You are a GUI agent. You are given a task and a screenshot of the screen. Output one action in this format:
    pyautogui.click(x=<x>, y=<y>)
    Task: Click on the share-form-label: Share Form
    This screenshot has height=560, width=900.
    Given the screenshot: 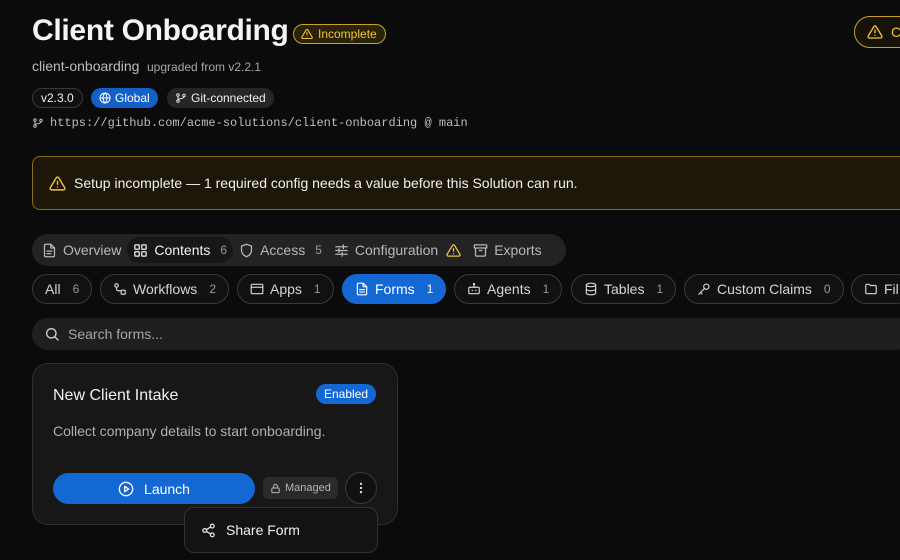 What is the action you would take?
    pyautogui.click(x=263, y=530)
    